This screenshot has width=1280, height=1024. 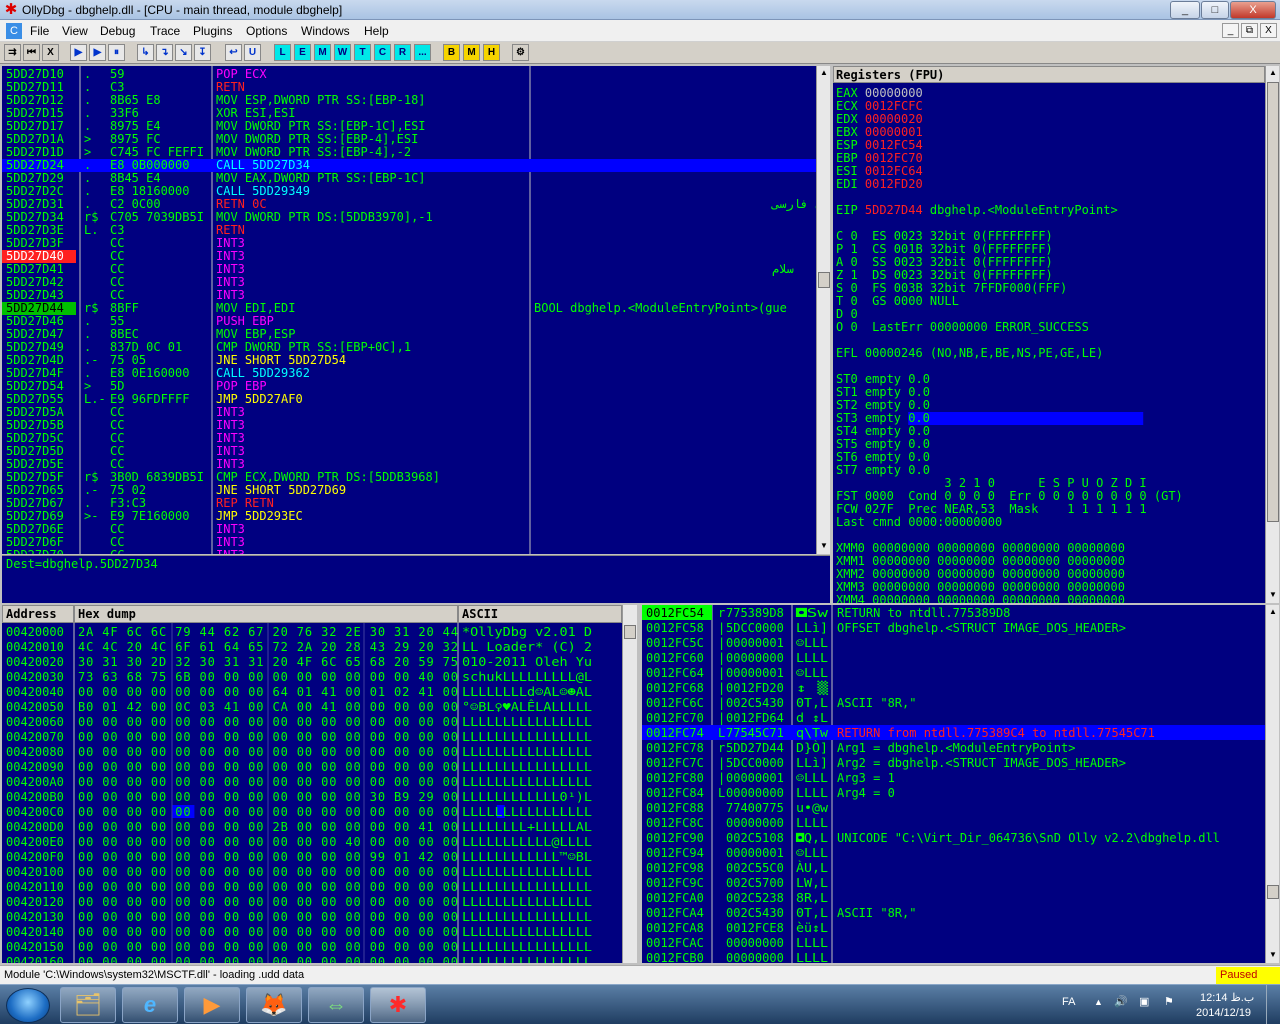 I want to click on execute-till-return-icon: ↩, so click(x=233, y=52).